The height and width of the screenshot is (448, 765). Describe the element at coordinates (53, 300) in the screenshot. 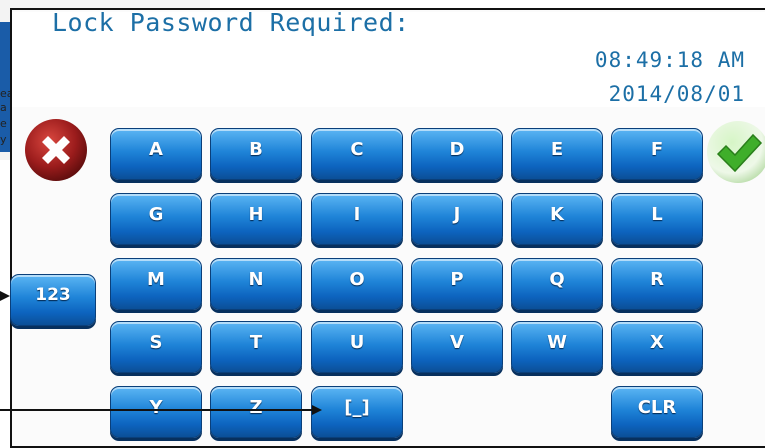

I see `numeric-mode-button: 123` at that location.